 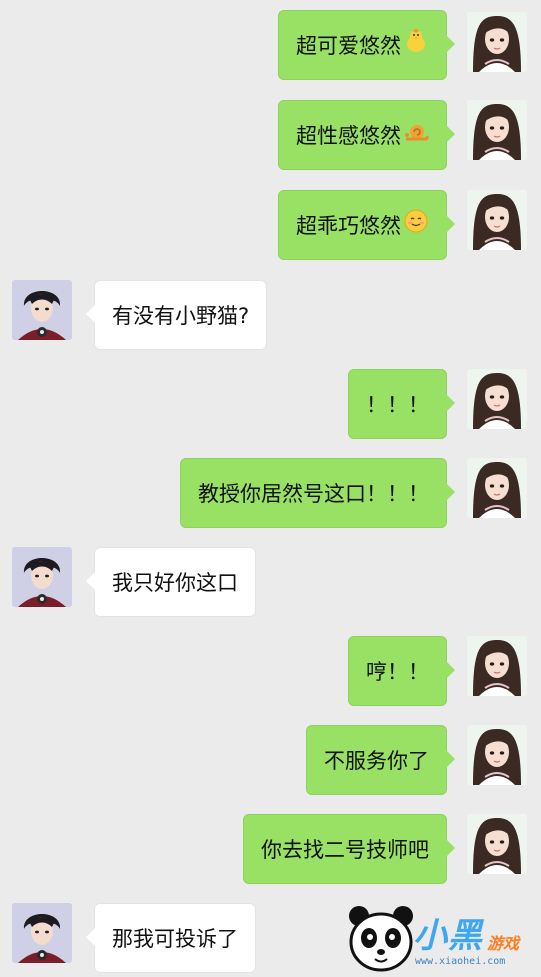 I want to click on sent-message-bubble: 超乖巧悠然, so click(x=366, y=226).